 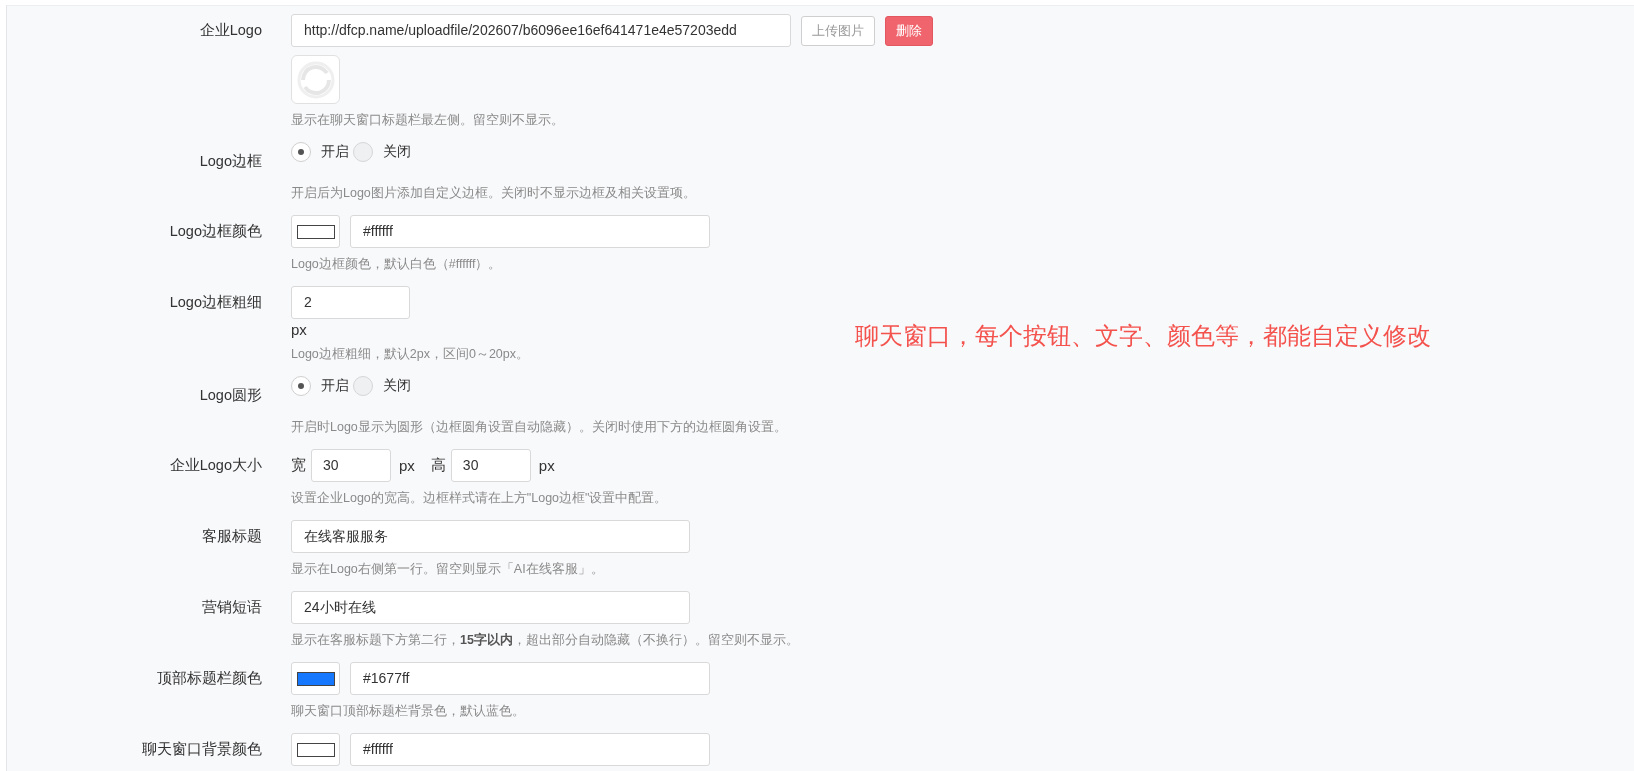 What do you see at coordinates (215, 302) in the screenshot?
I see `field-label: Logo边框粗细` at bounding box center [215, 302].